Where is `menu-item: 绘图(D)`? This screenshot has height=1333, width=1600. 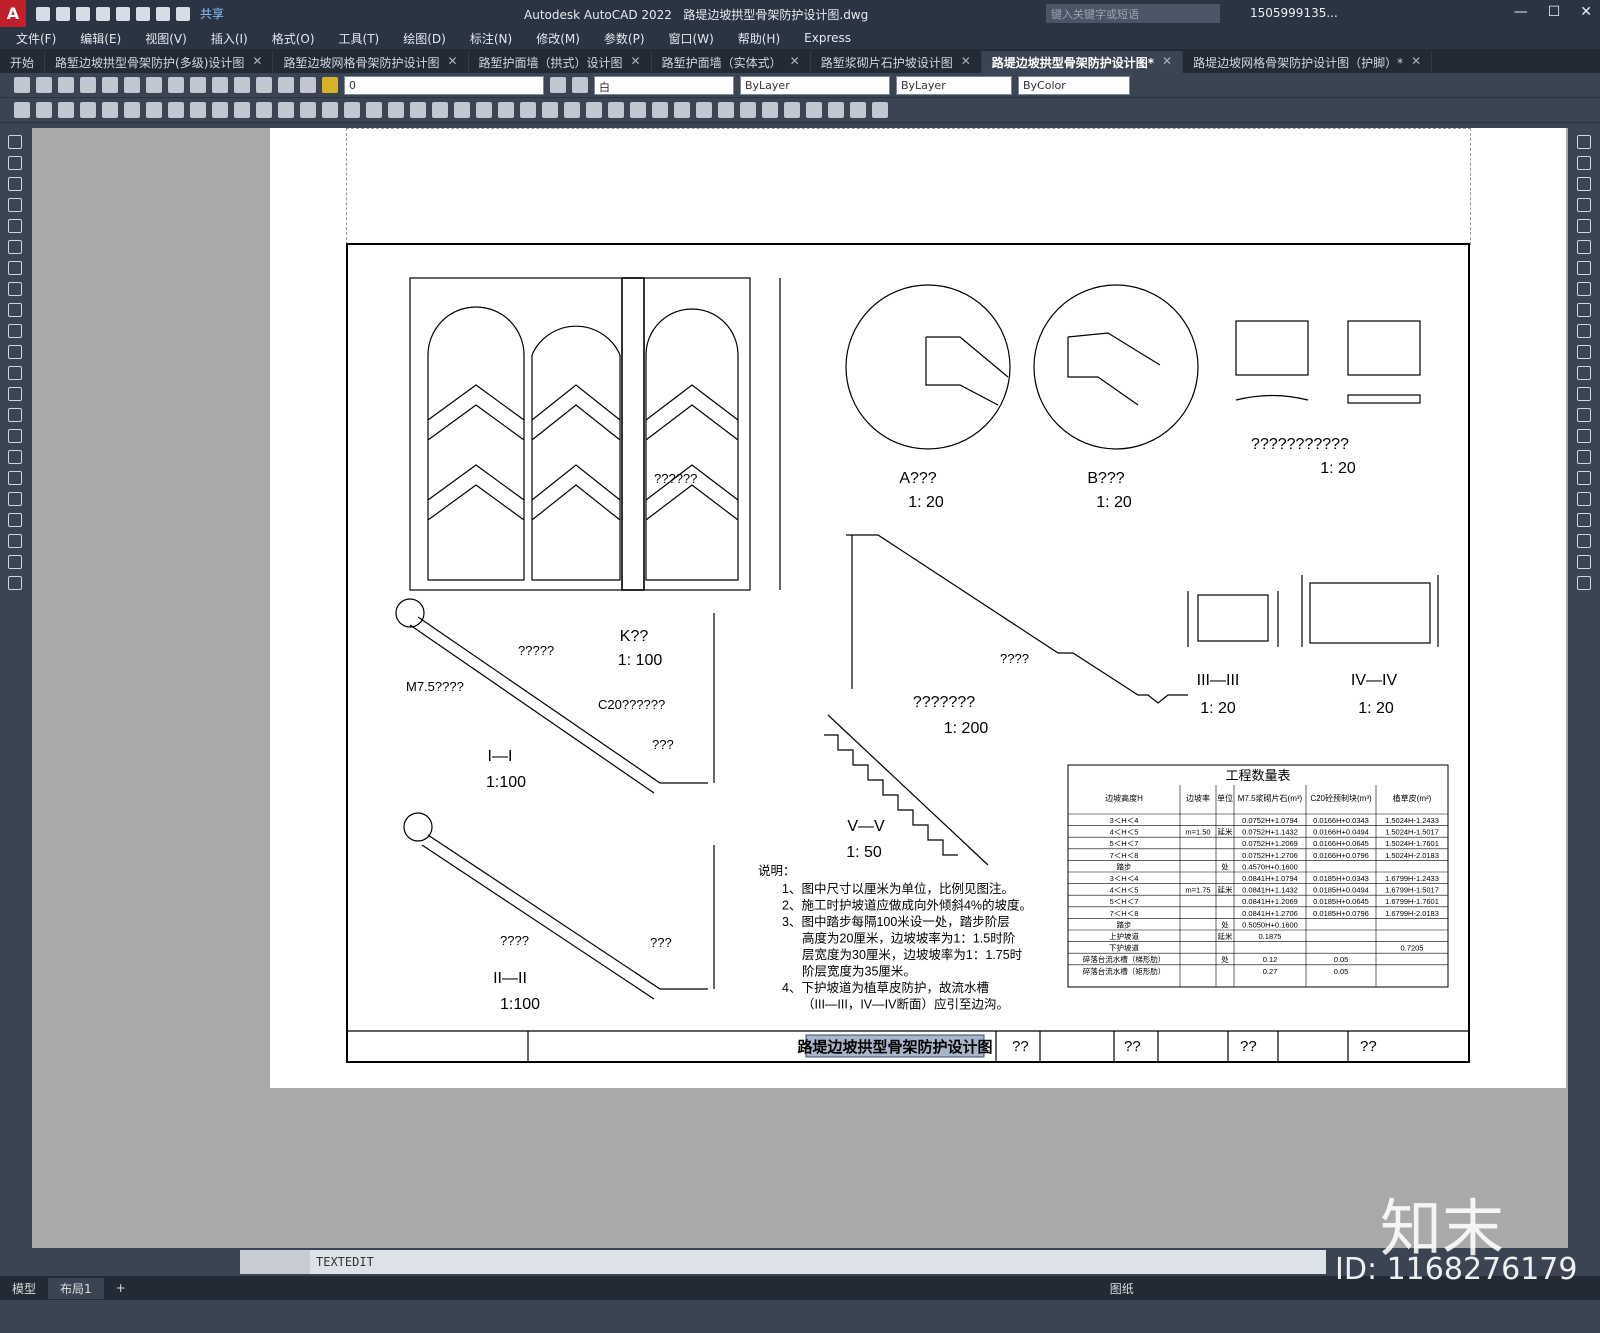 menu-item: 绘图(D) is located at coordinates (424, 38).